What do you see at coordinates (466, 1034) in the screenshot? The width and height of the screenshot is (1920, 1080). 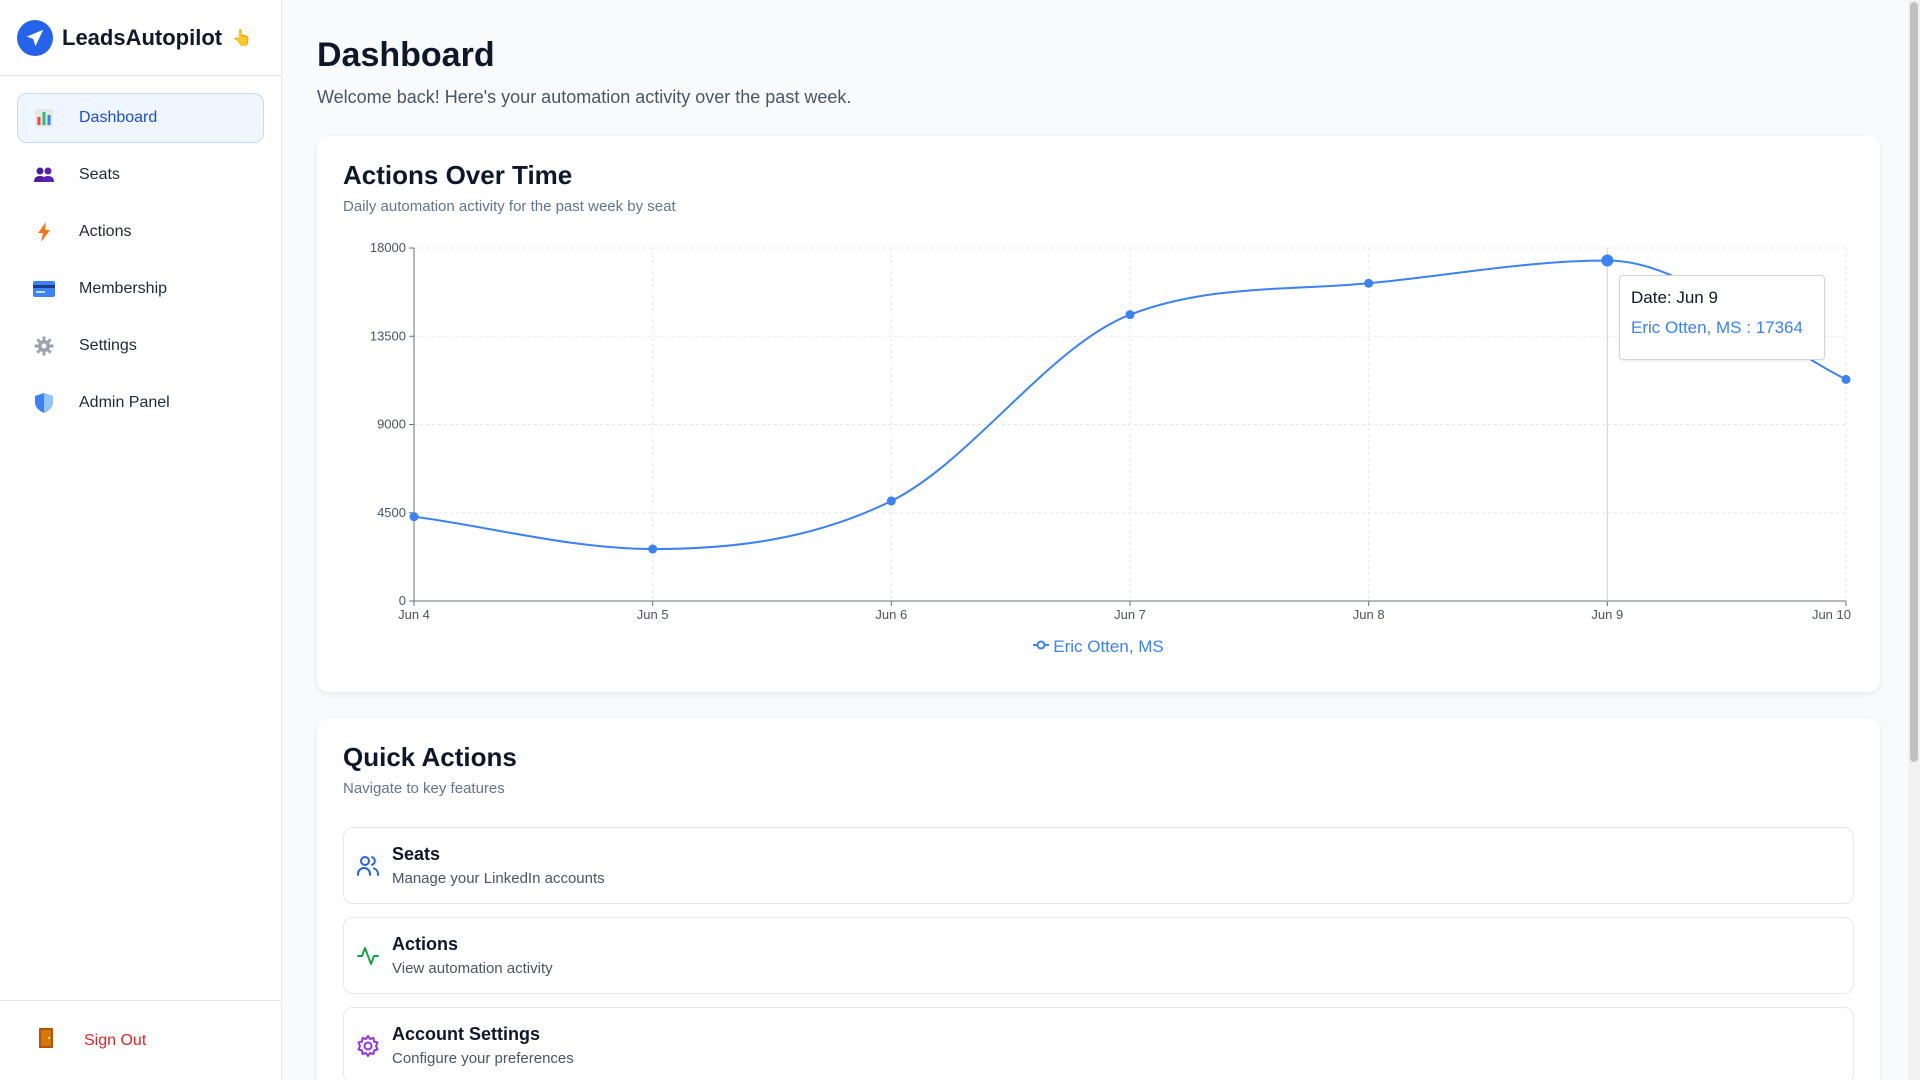 I see `quick-action-title: Account Settings` at bounding box center [466, 1034].